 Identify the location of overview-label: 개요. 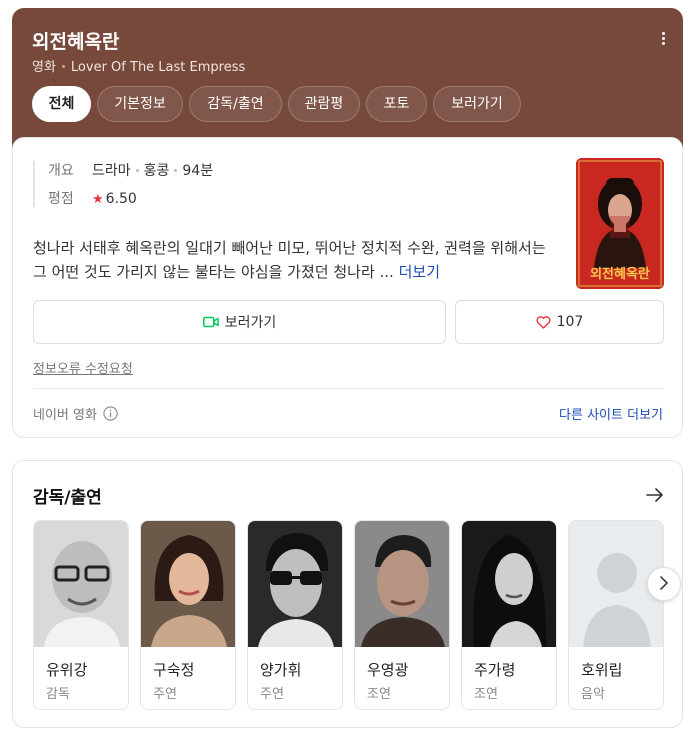
(61, 171).